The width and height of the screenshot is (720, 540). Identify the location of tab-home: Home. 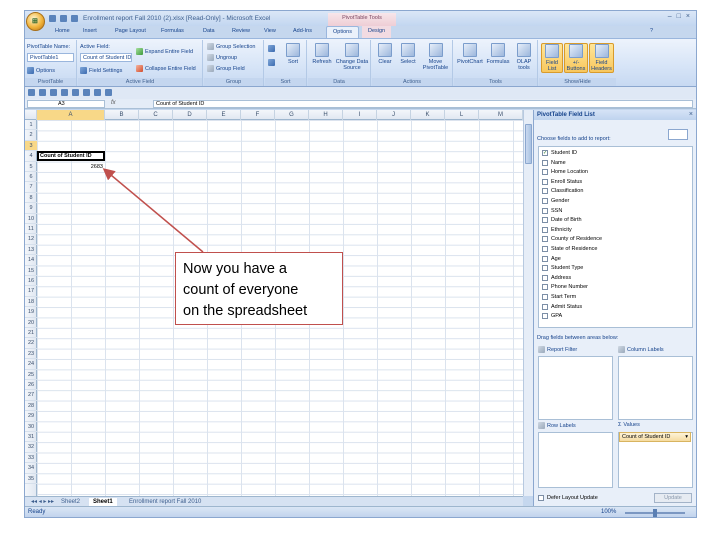
(62, 31).